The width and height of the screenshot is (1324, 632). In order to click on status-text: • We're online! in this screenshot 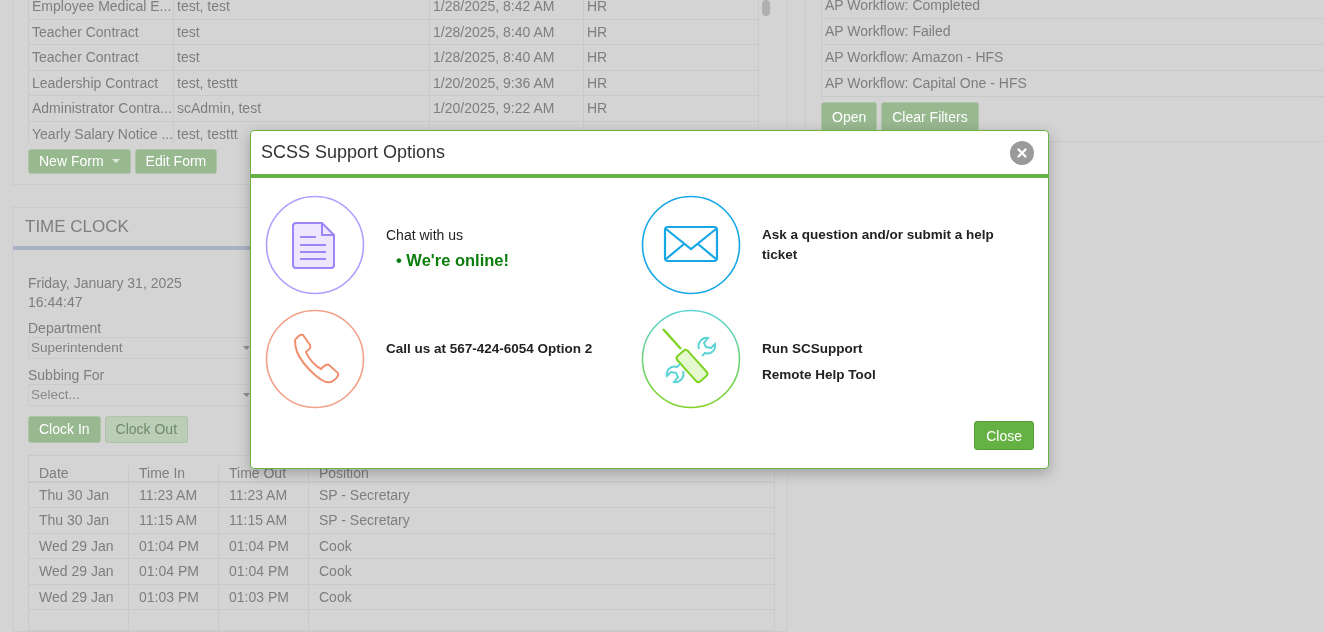, I will do `click(452, 260)`.